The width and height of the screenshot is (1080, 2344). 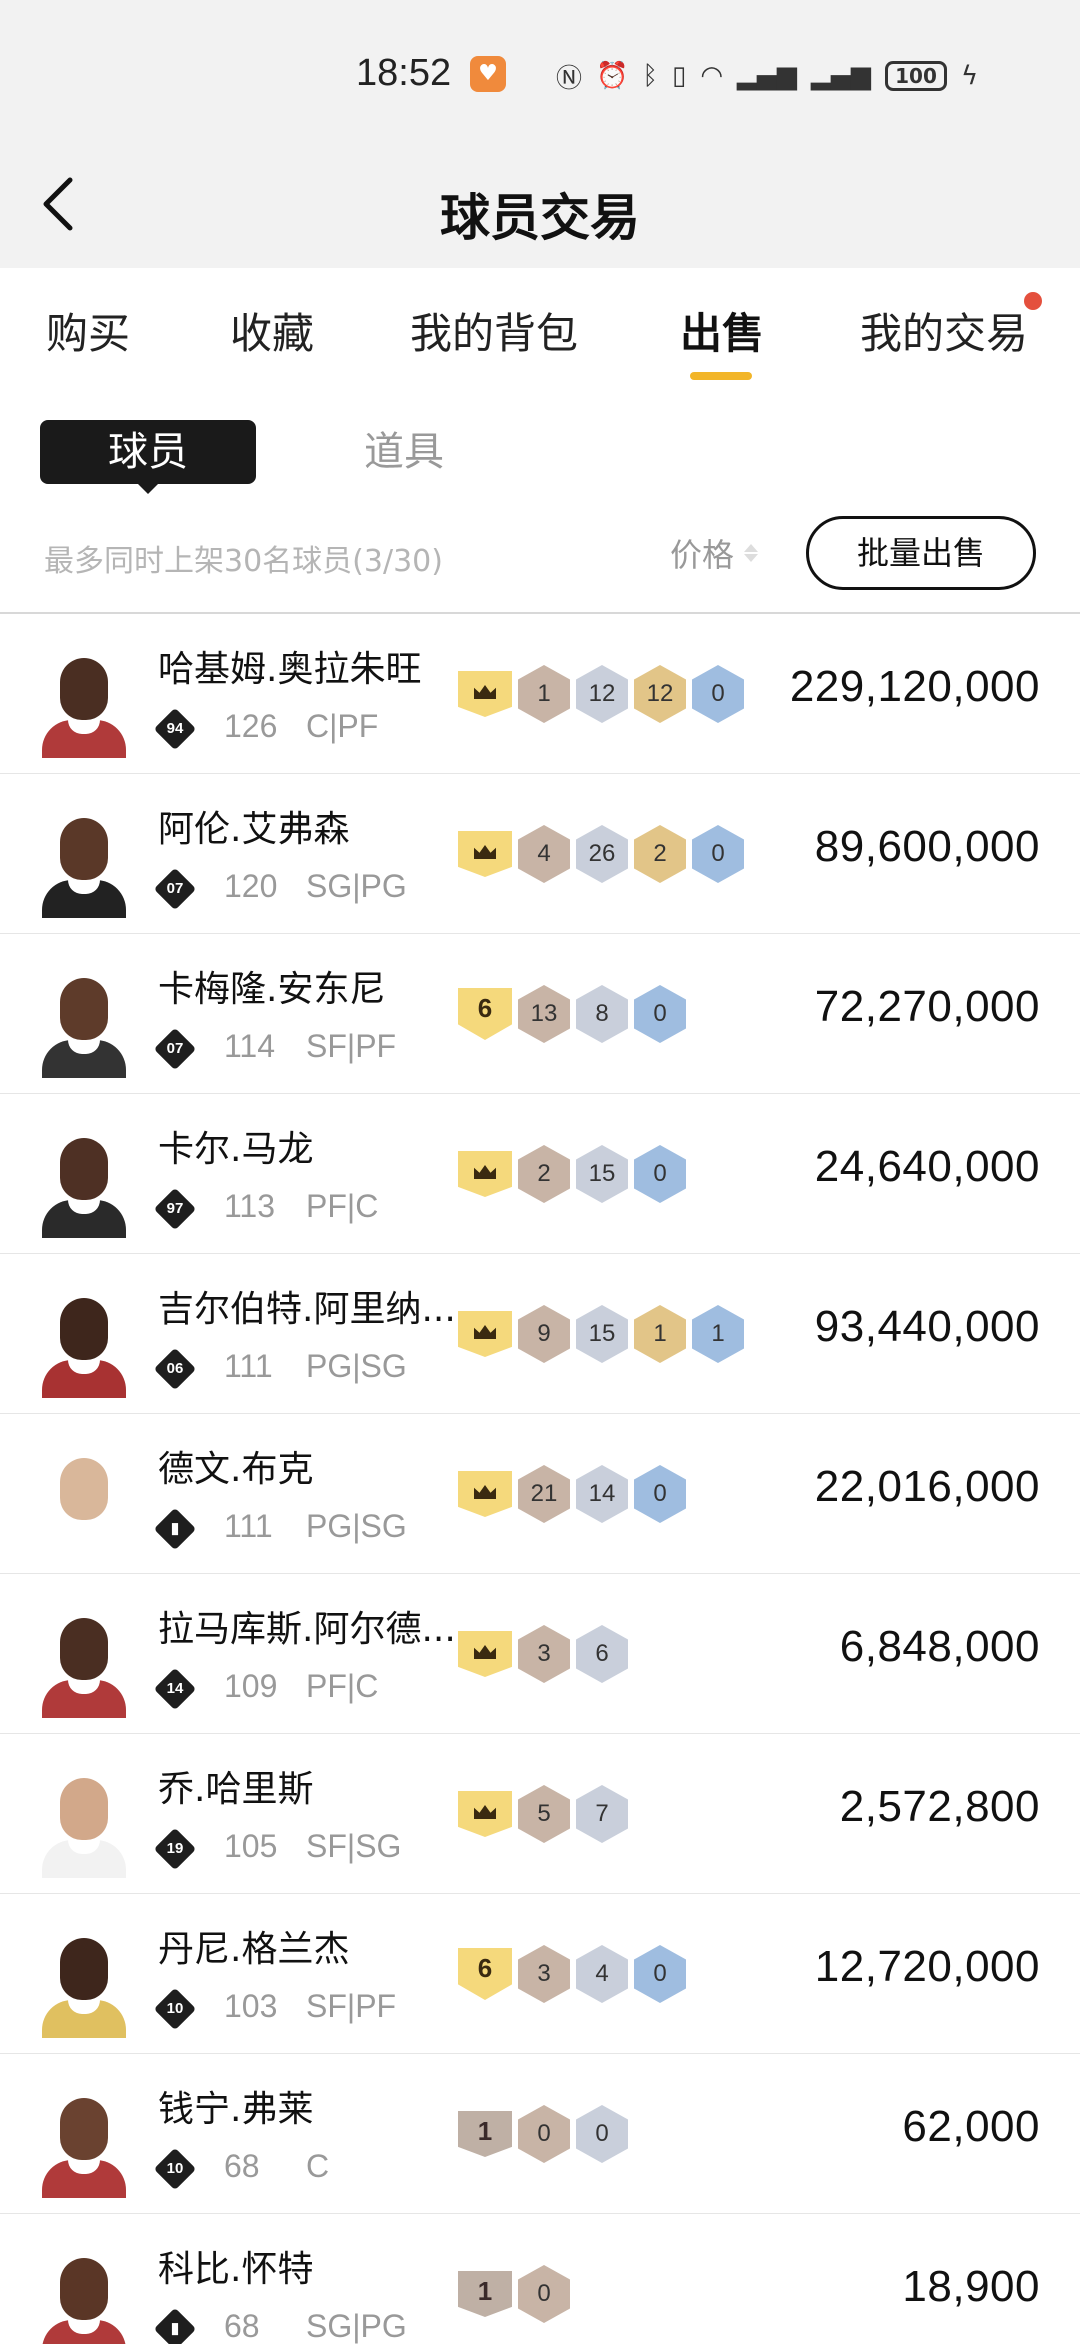 I want to click on player-badges: 9 15 1 1, so click(x=601, y=1334).